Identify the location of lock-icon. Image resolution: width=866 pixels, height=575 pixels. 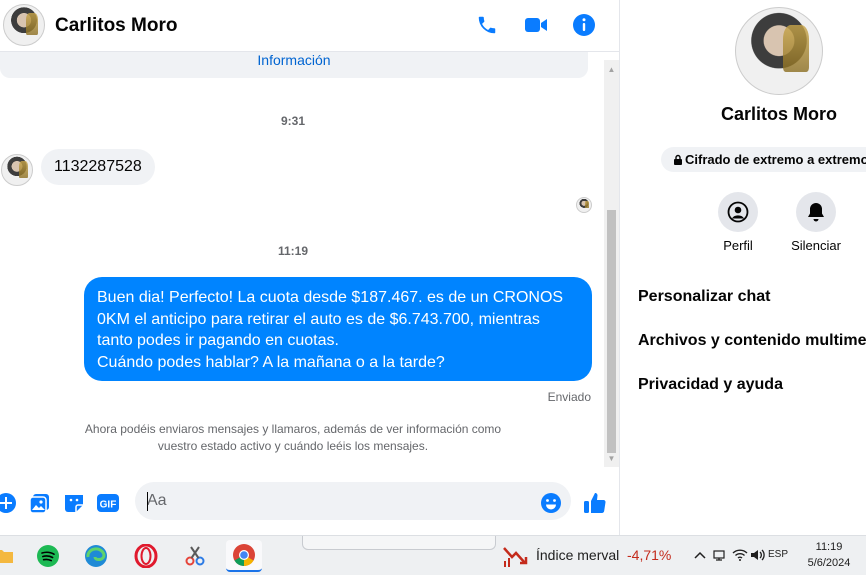
(678, 159).